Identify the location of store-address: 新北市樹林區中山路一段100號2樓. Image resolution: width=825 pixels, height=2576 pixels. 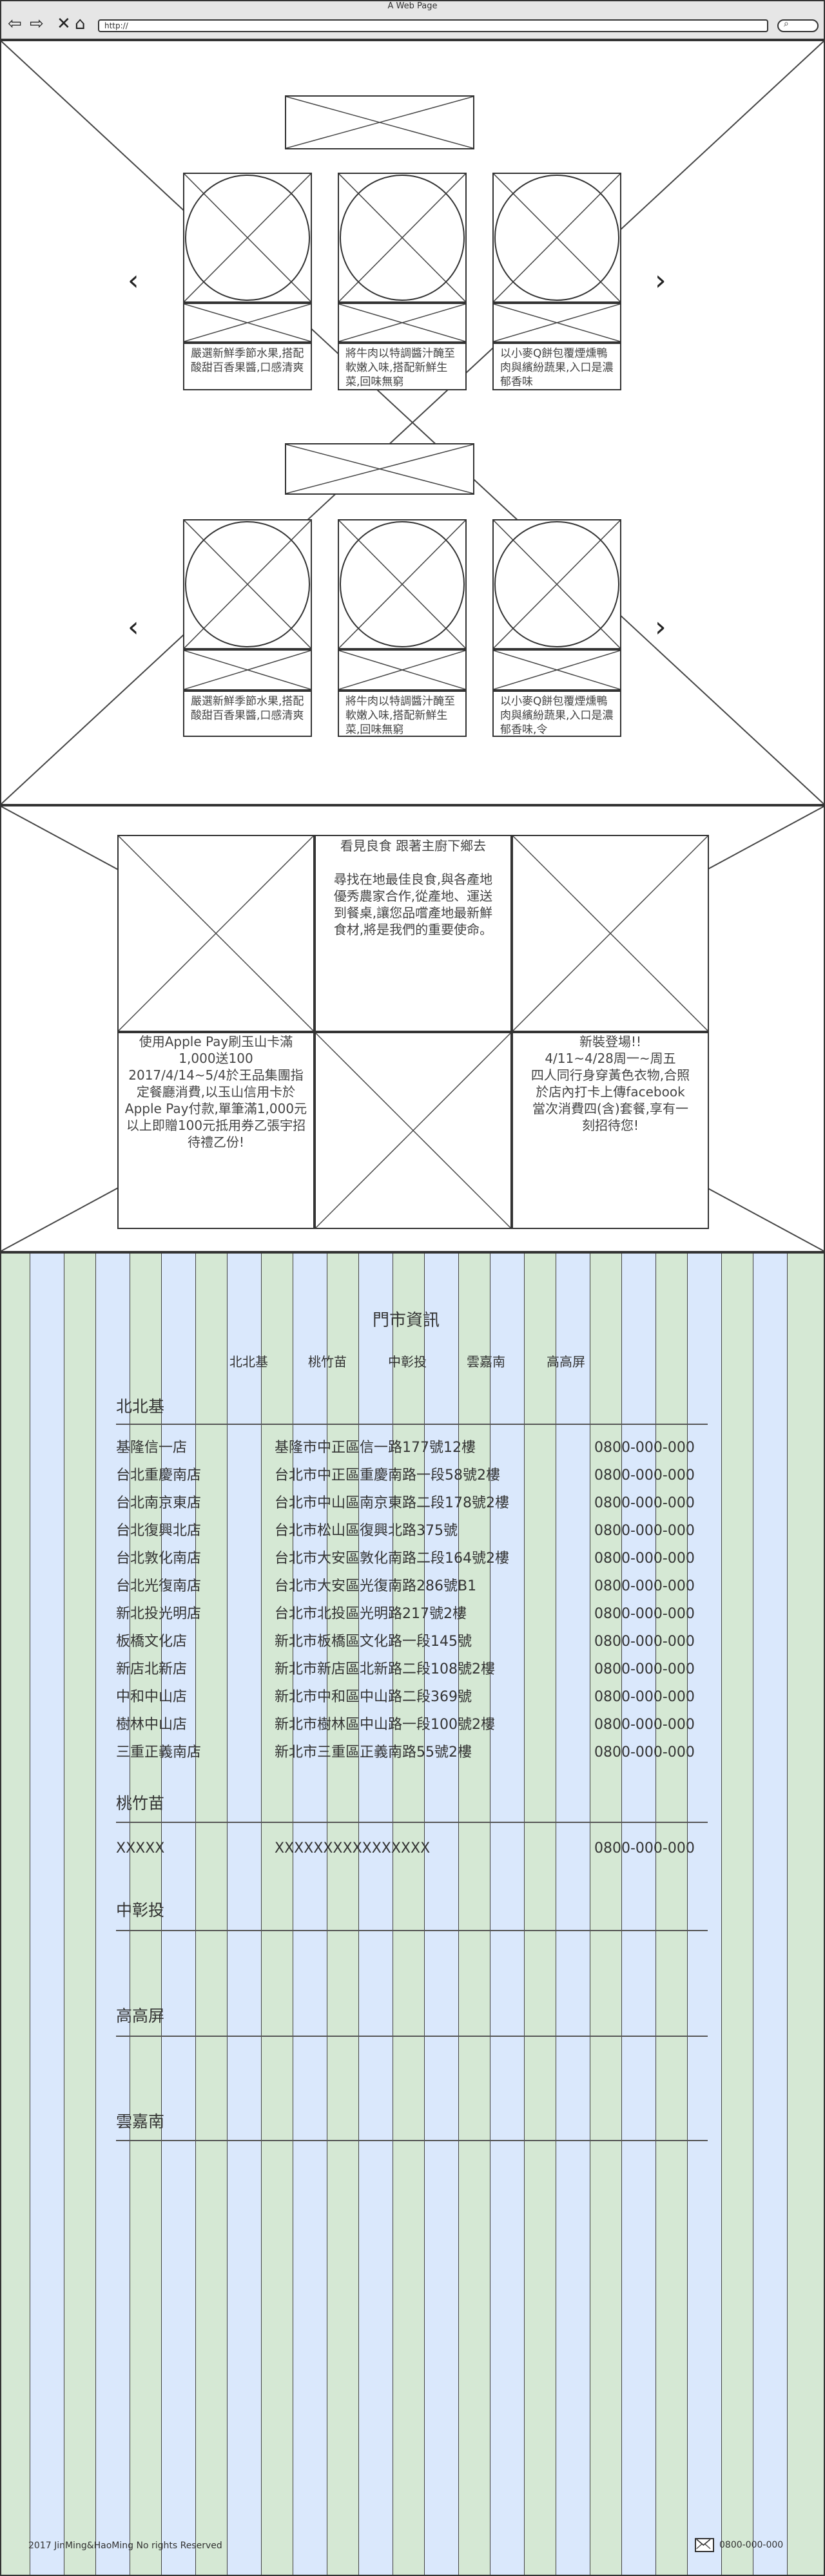
(385, 1725).